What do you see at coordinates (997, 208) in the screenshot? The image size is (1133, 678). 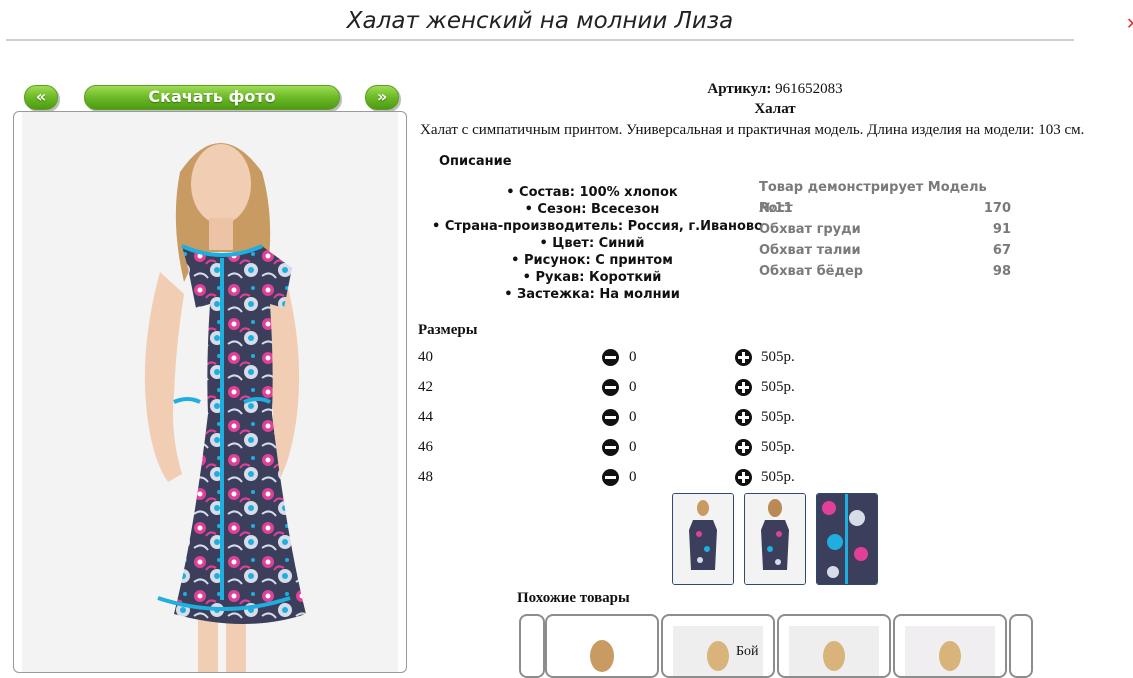 I see `model-param-value: 170` at bounding box center [997, 208].